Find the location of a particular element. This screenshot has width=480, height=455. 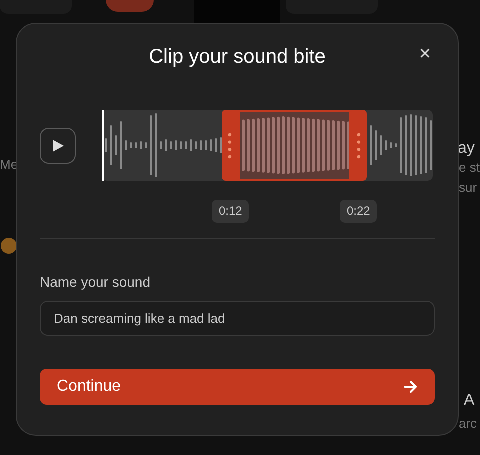

continue-button: Continue is located at coordinates (237, 387).